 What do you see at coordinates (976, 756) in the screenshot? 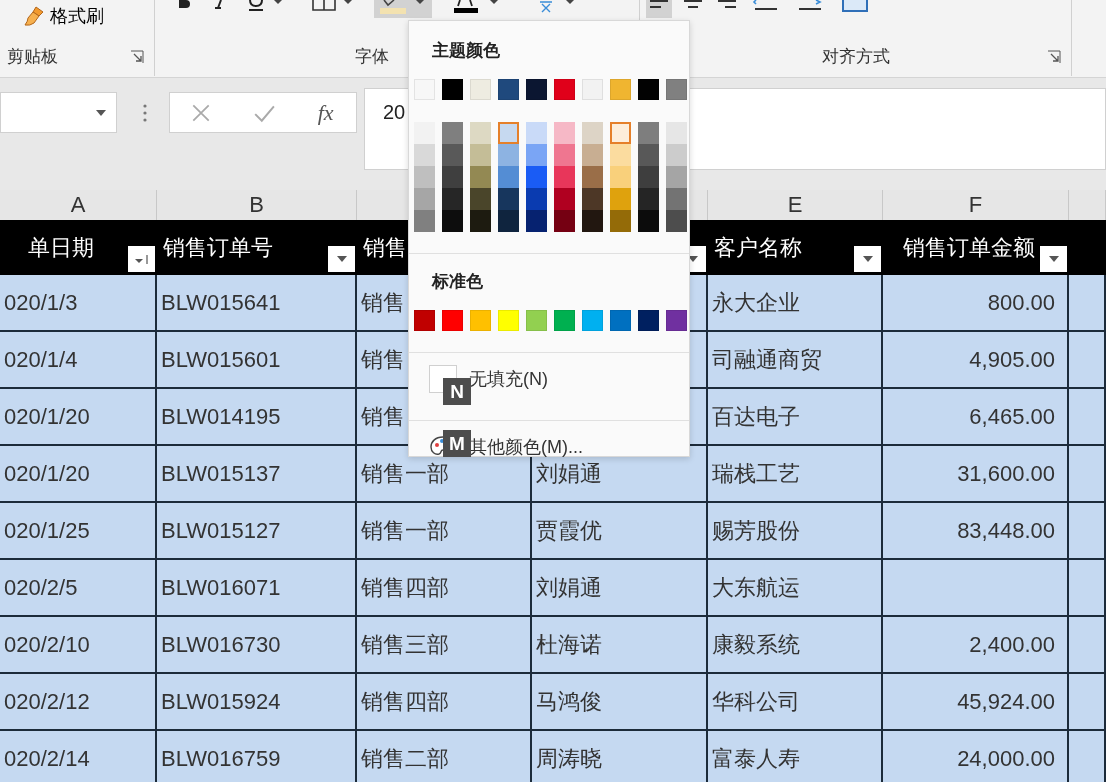
I see `table-cell: 24,000.00` at bounding box center [976, 756].